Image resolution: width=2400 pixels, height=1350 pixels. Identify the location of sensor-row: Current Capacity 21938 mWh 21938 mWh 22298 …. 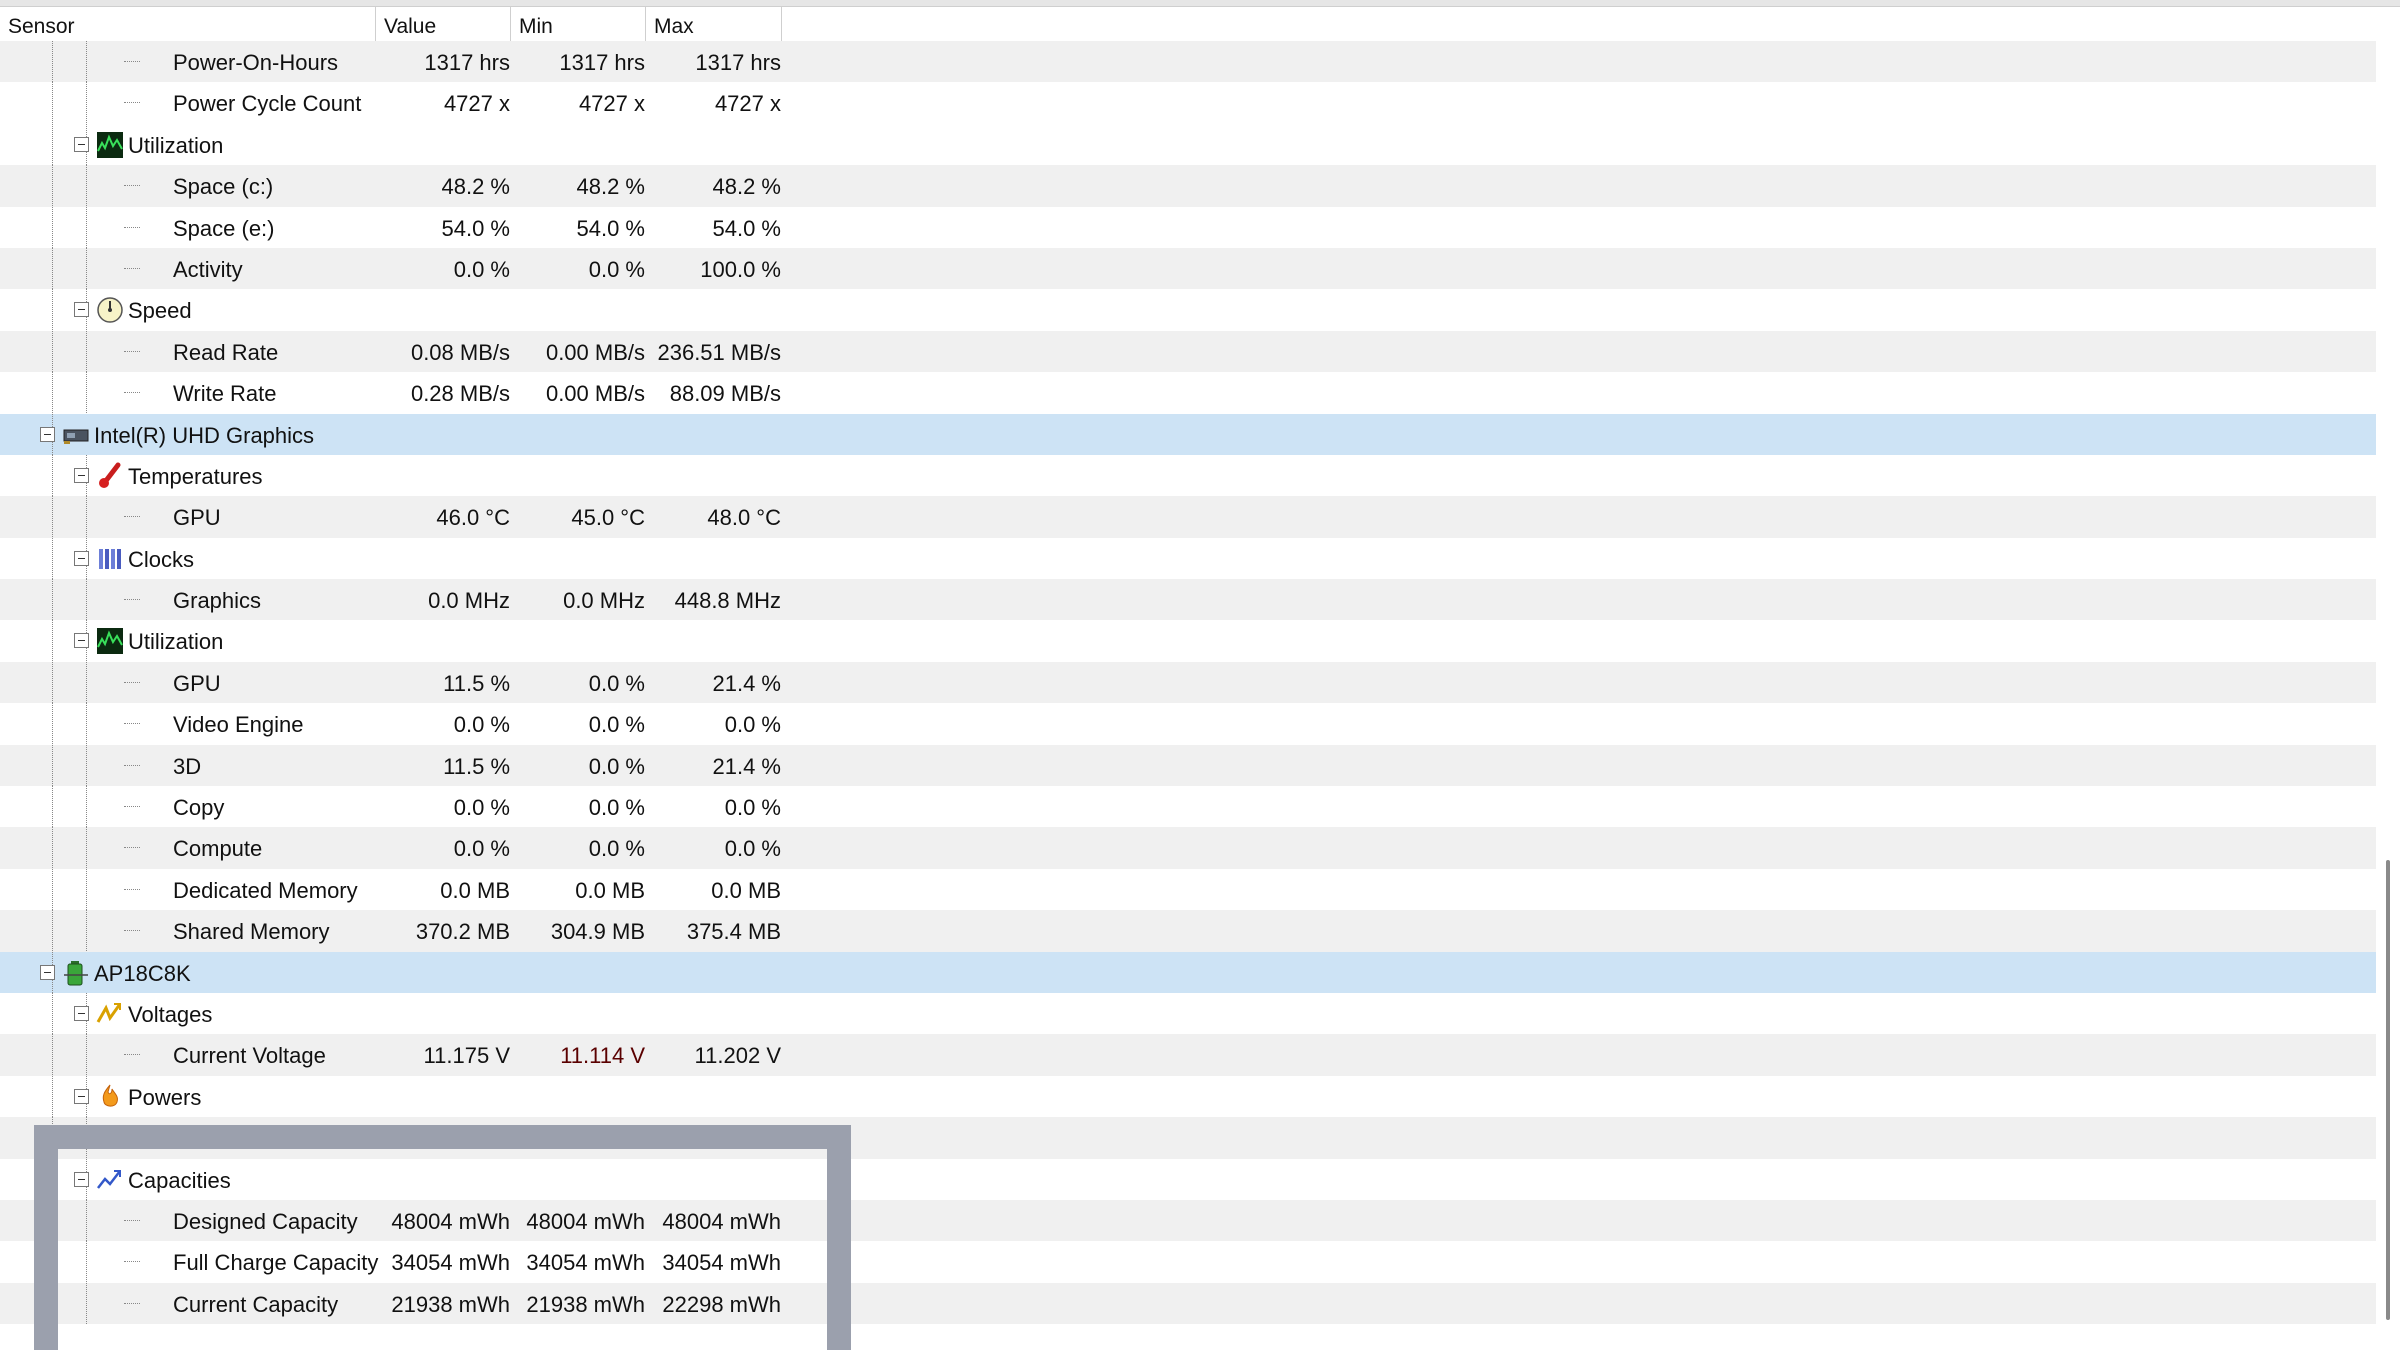
(1188, 1303).